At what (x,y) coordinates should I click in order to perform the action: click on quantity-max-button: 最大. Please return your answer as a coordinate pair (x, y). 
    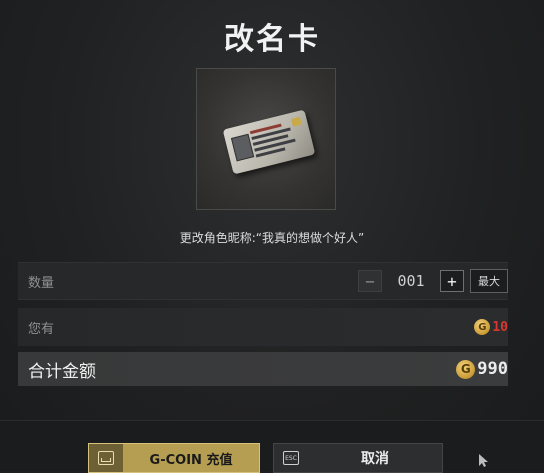
    Looking at the image, I should click on (489, 281).